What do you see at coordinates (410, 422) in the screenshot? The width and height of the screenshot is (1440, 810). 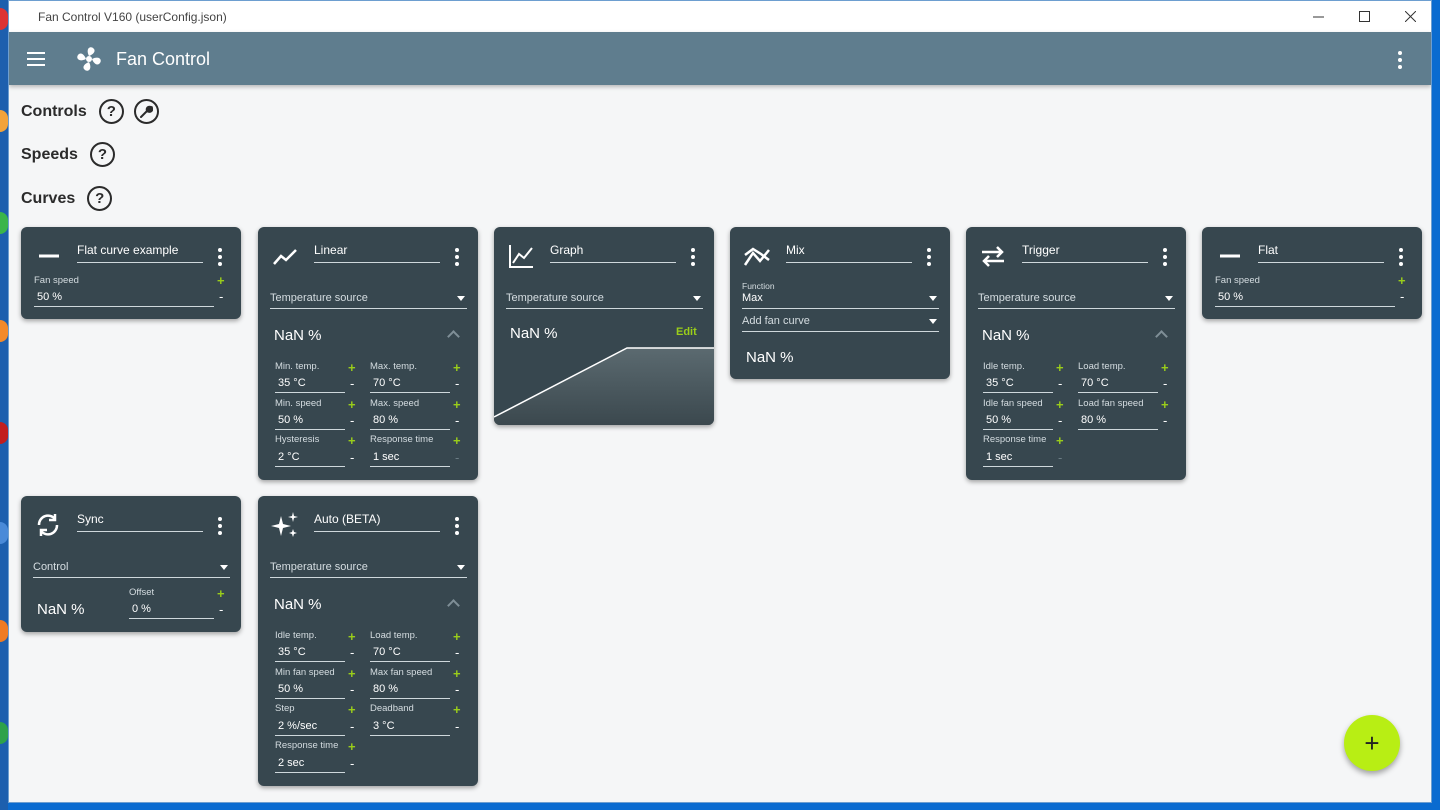 I see `max-speed-input: 80 %` at bounding box center [410, 422].